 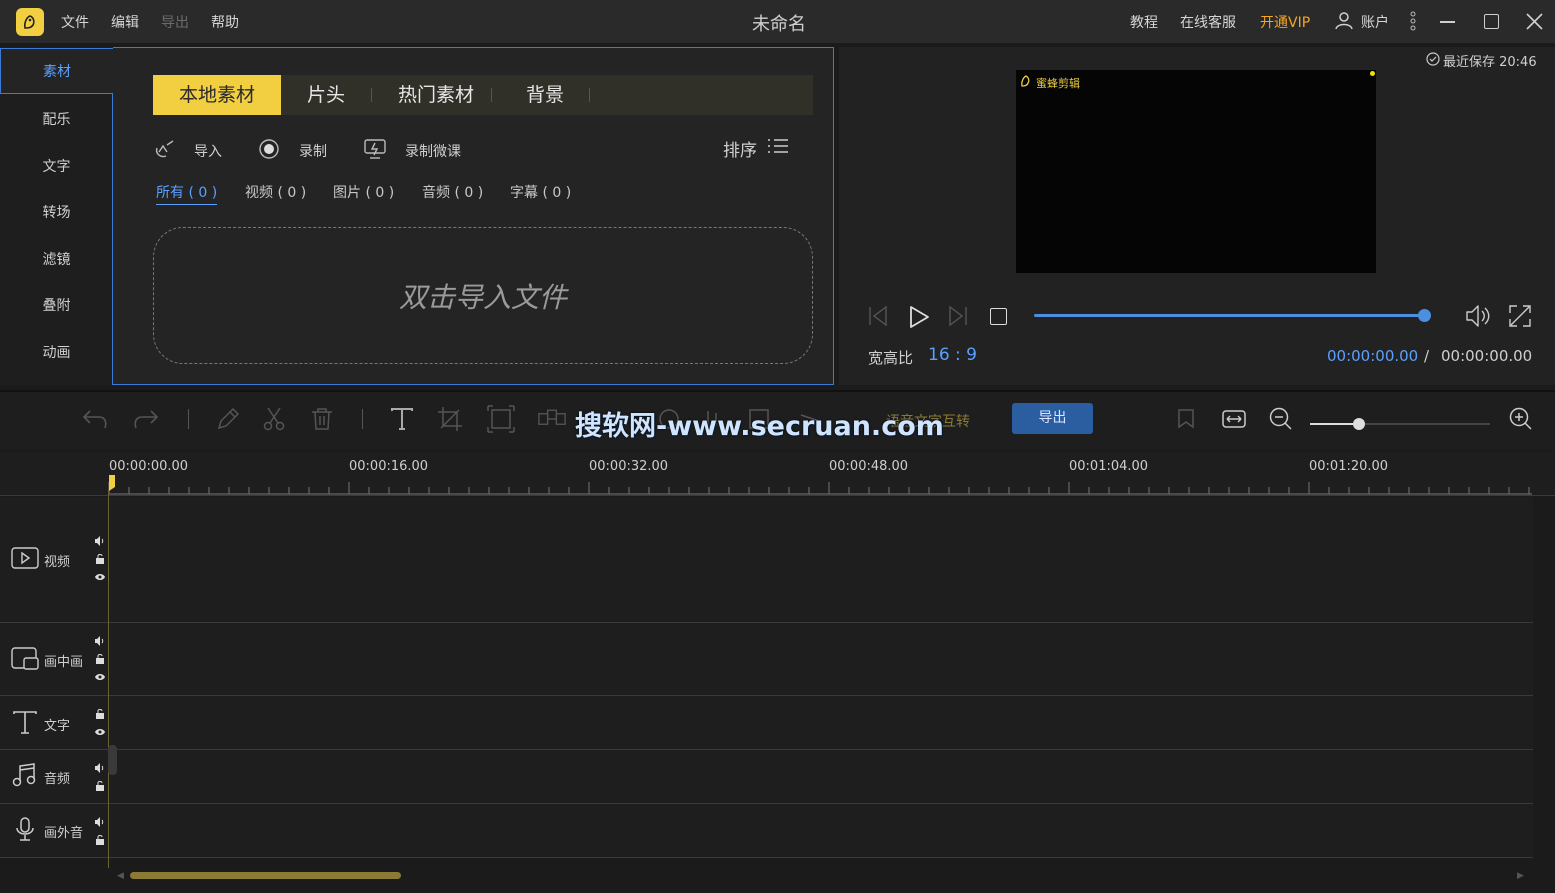 I want to click on nav-item-text: 文字, so click(x=56, y=167).